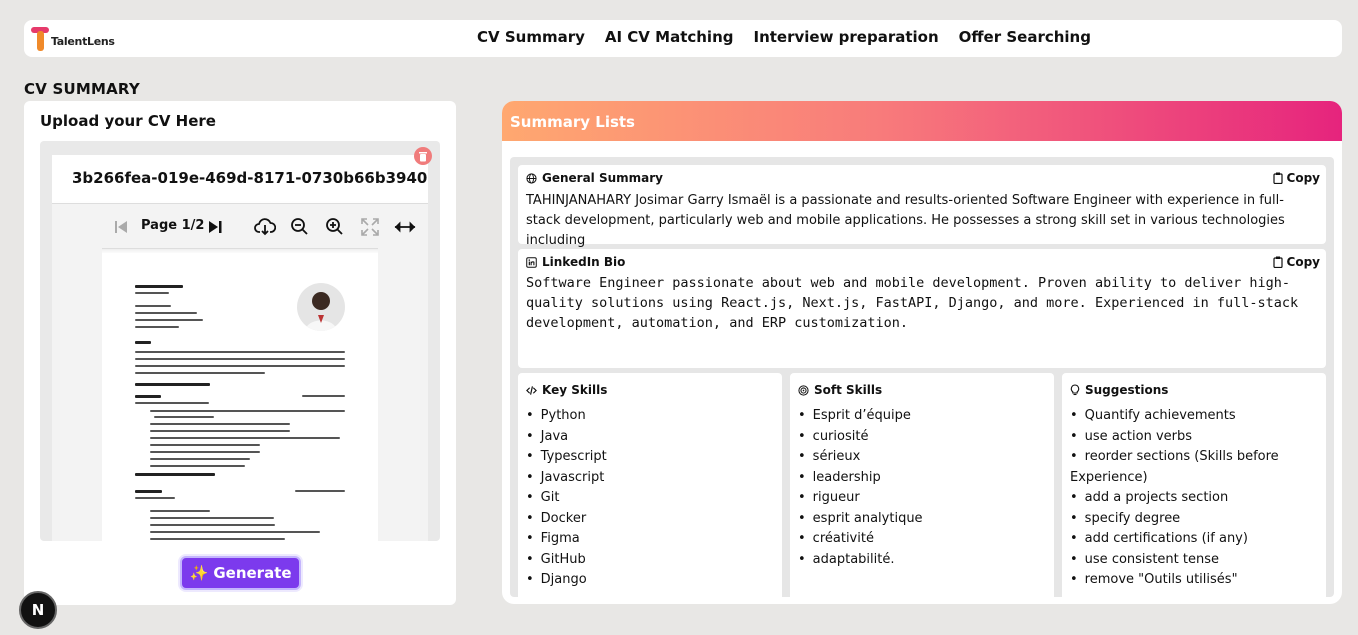 The width and height of the screenshot is (1358, 635). I want to click on globe-icon, so click(531, 178).